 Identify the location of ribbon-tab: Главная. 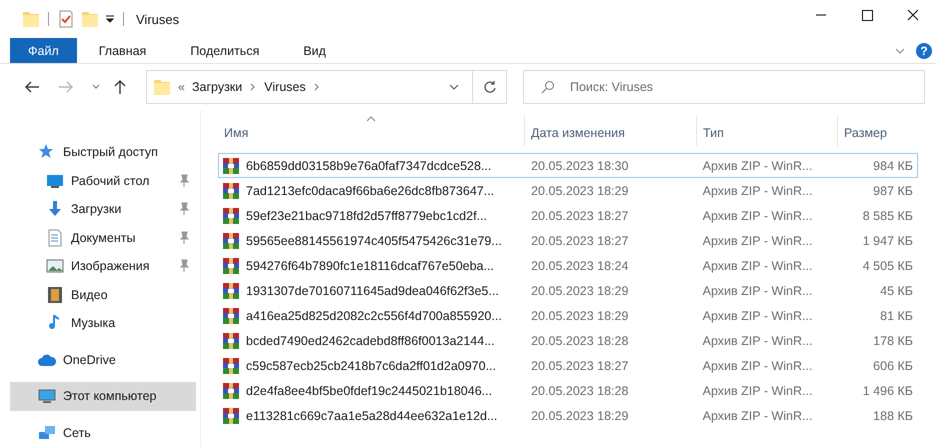
(122, 50).